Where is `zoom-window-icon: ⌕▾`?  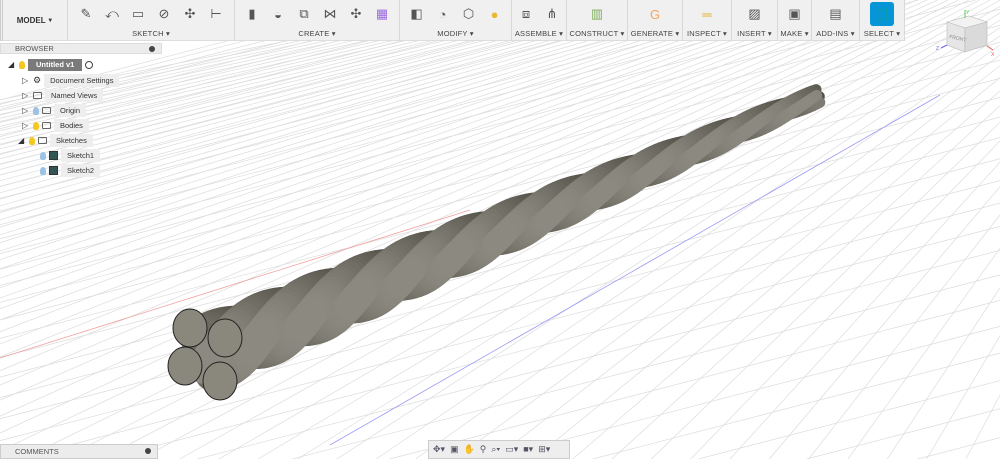
zoom-window-icon: ⌕▾ is located at coordinates (495, 449).